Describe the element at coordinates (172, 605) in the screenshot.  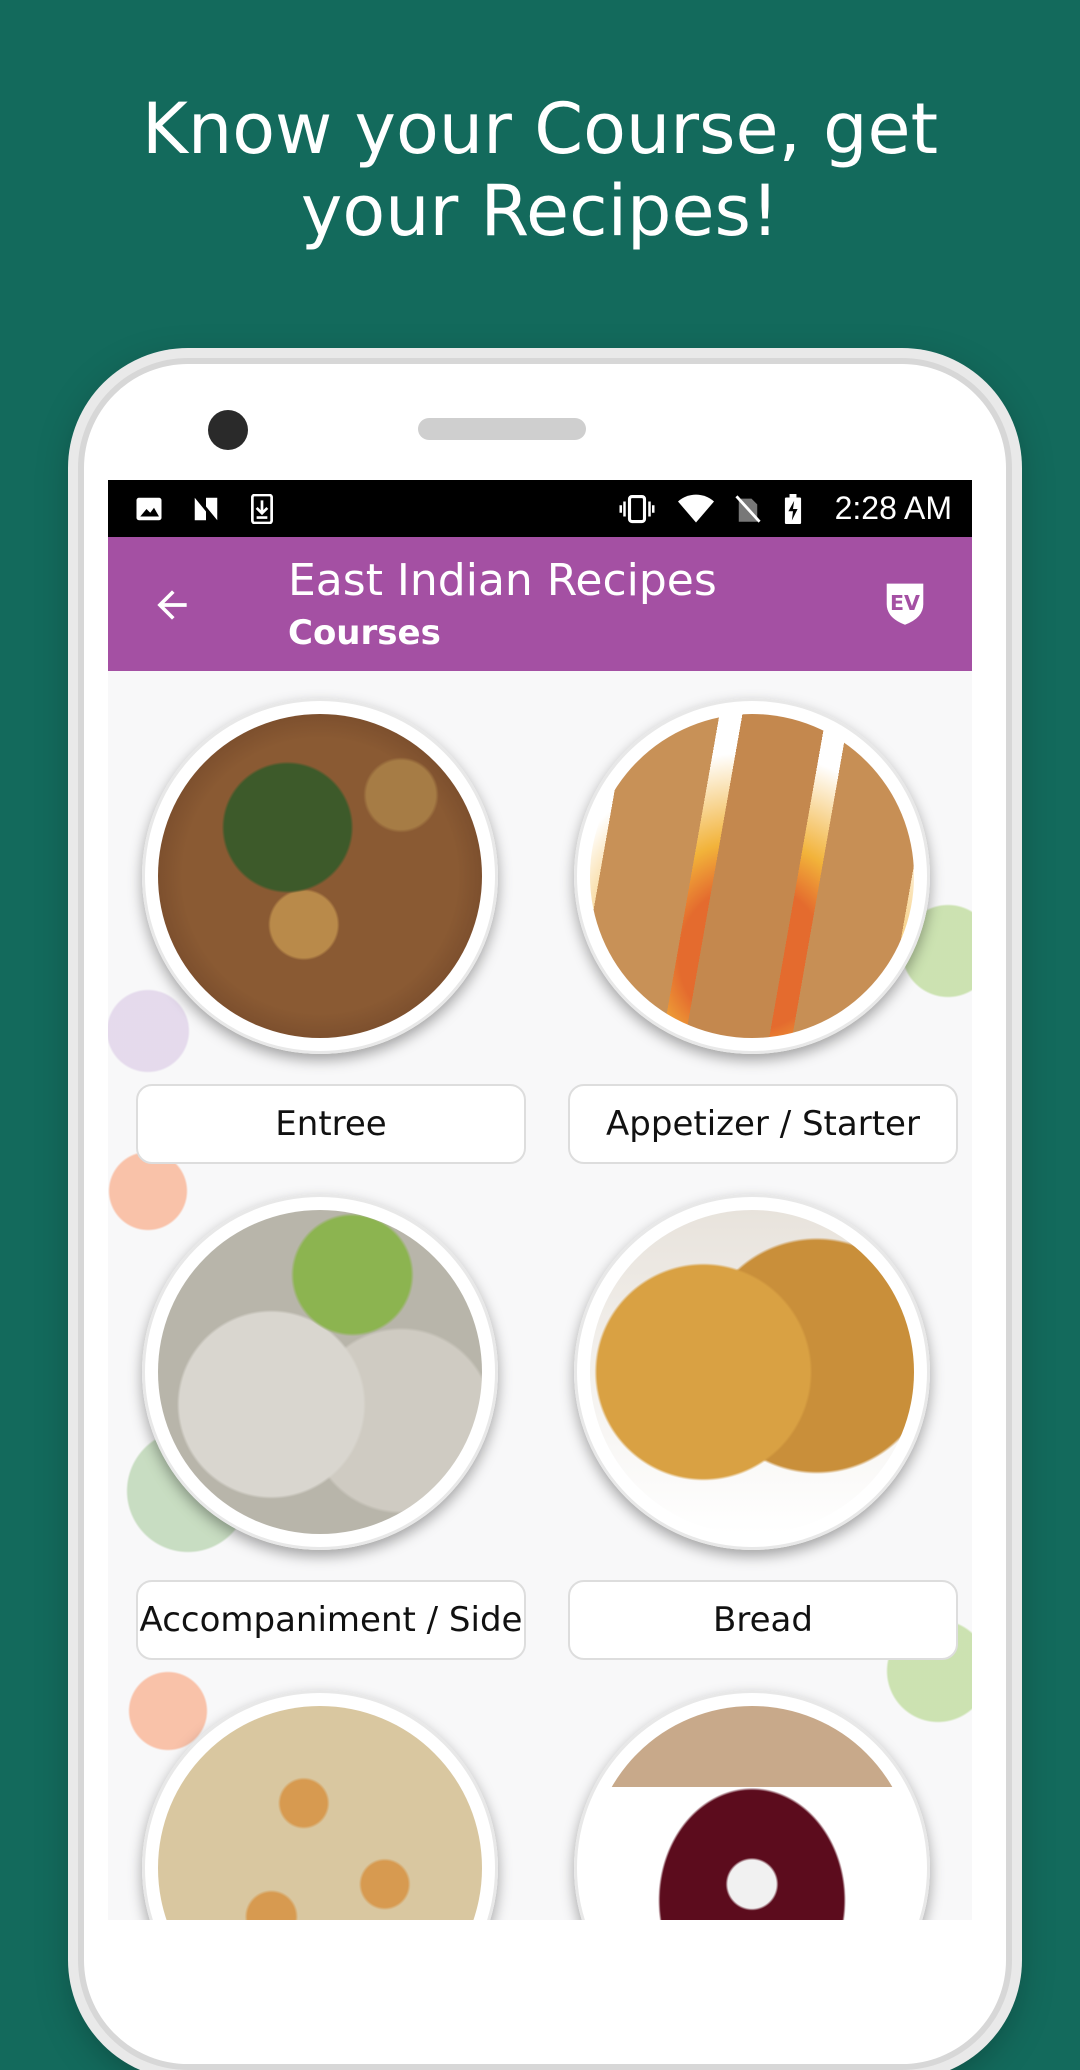
I see `arrow-left-icon` at that location.